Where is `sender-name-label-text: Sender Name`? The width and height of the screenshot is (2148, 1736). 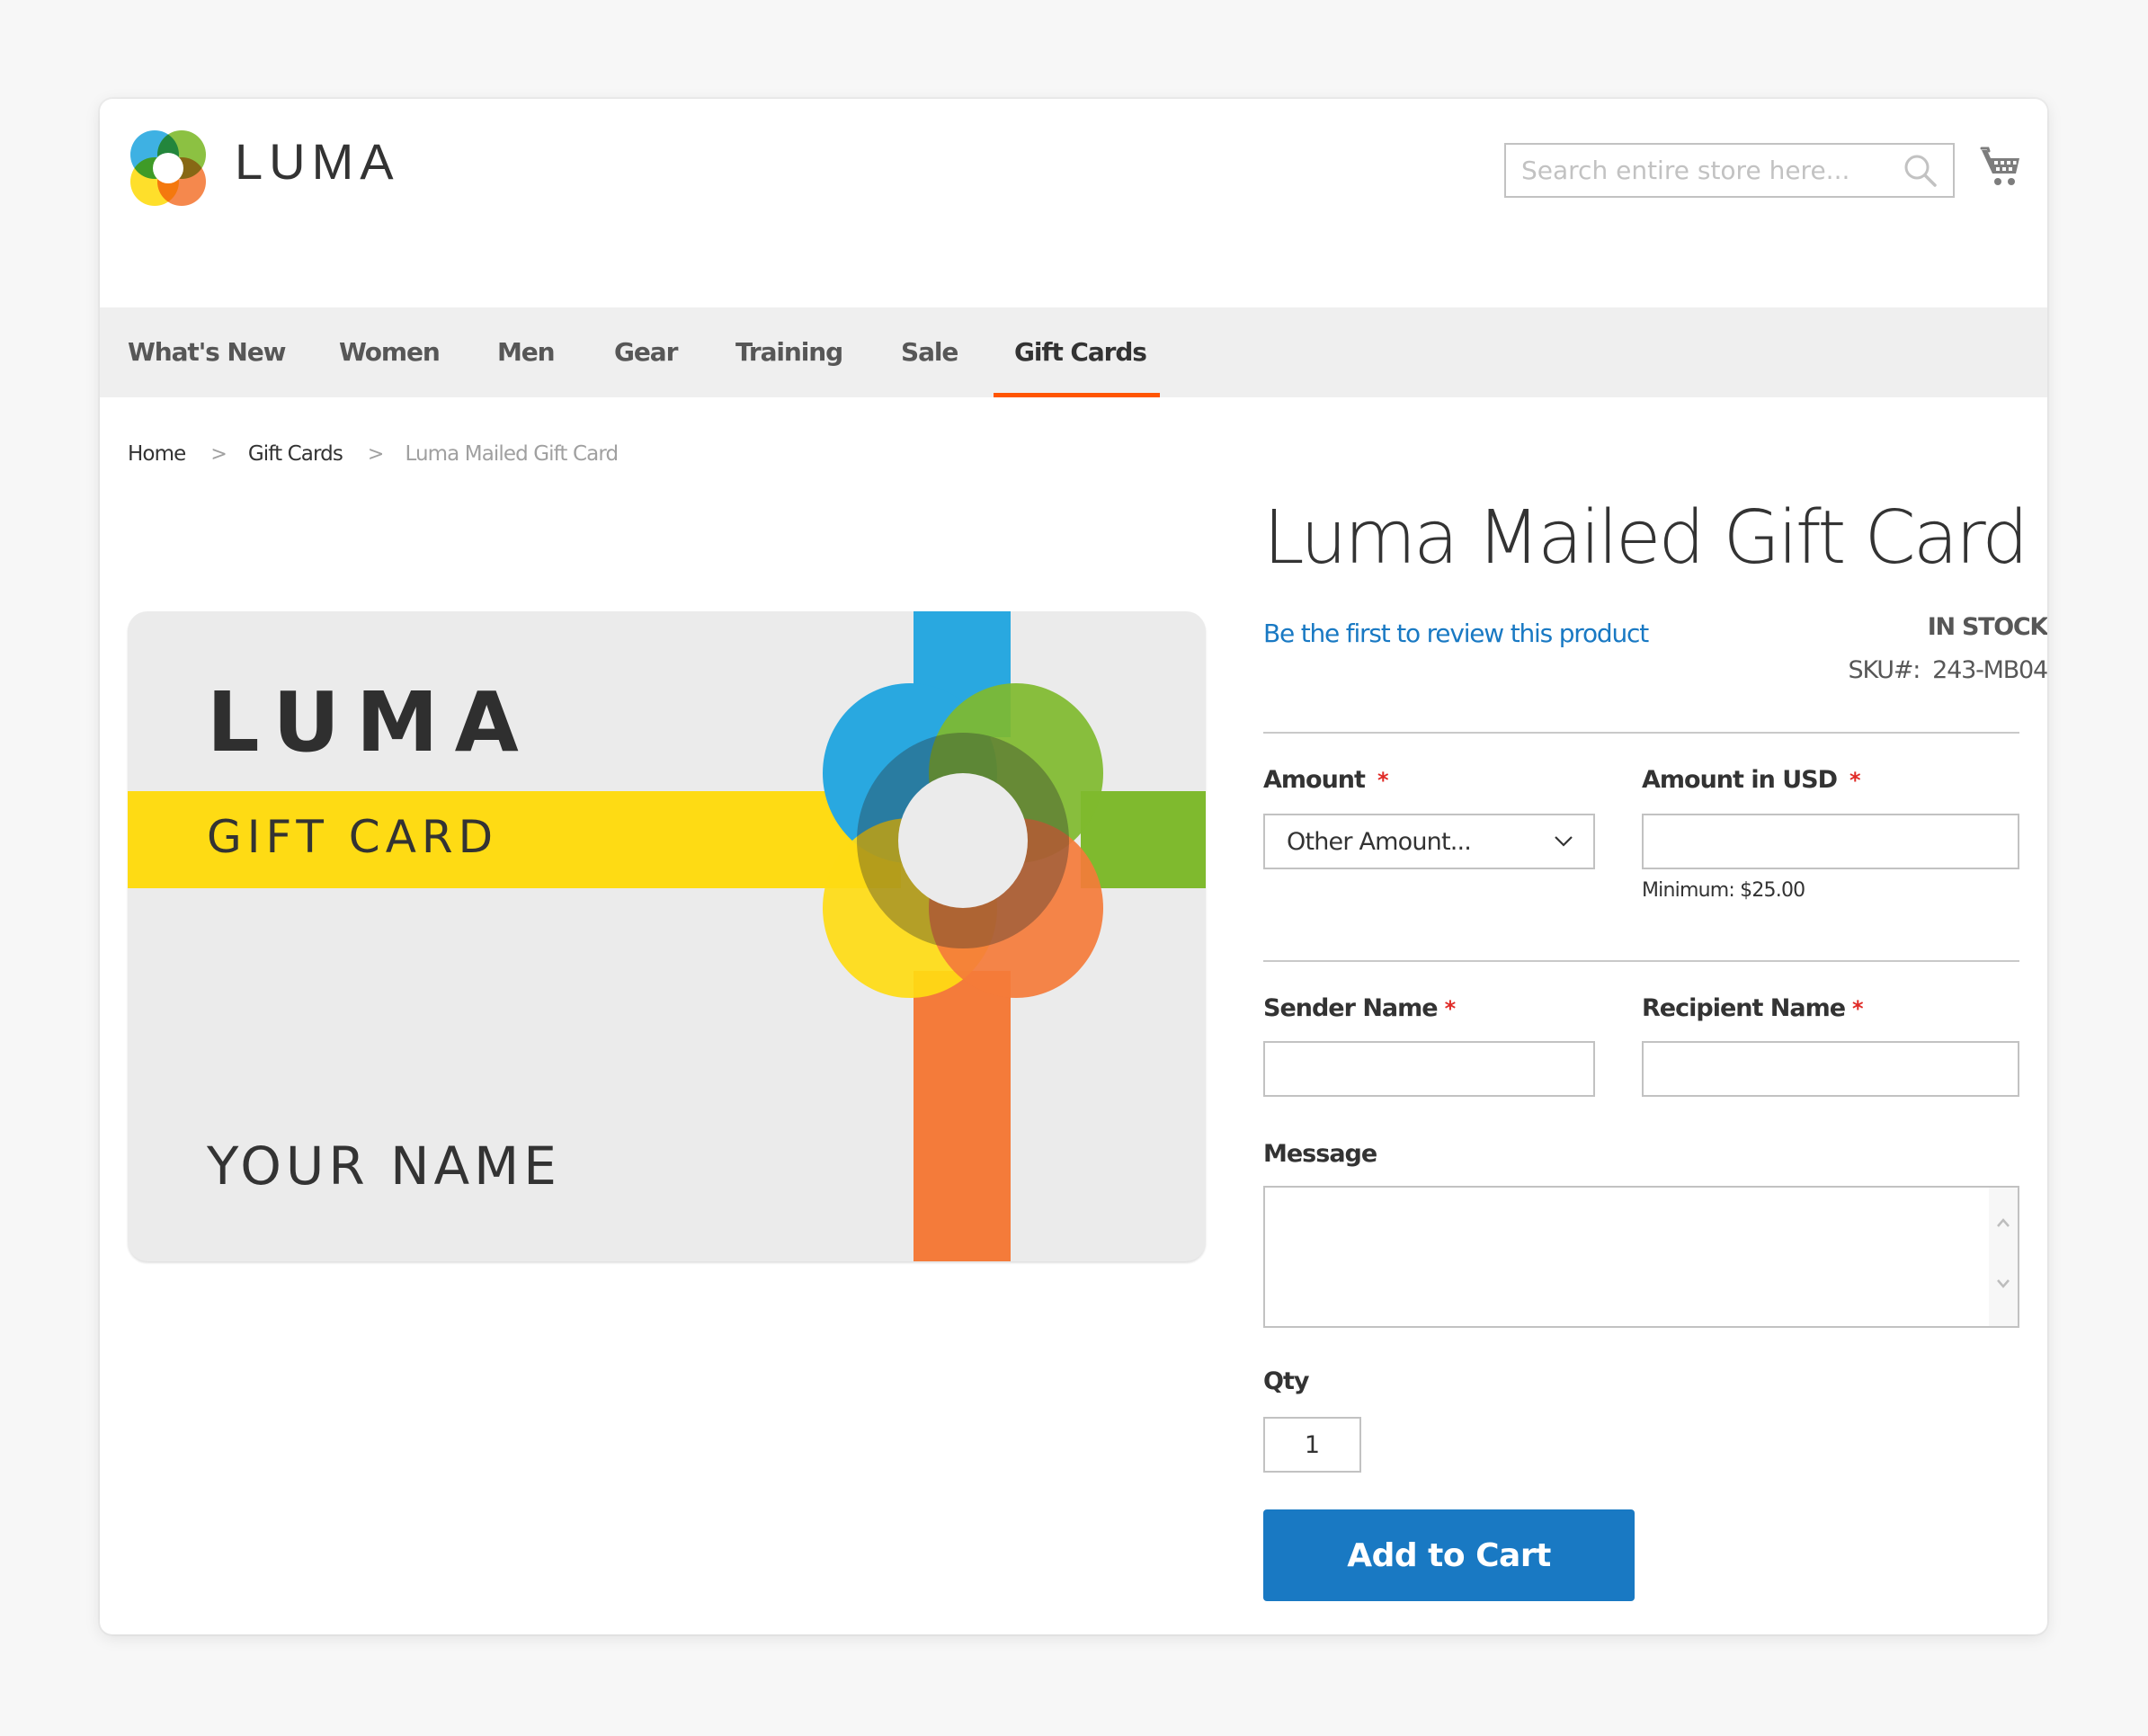
sender-name-label-text: Sender Name is located at coordinates (1351, 1008).